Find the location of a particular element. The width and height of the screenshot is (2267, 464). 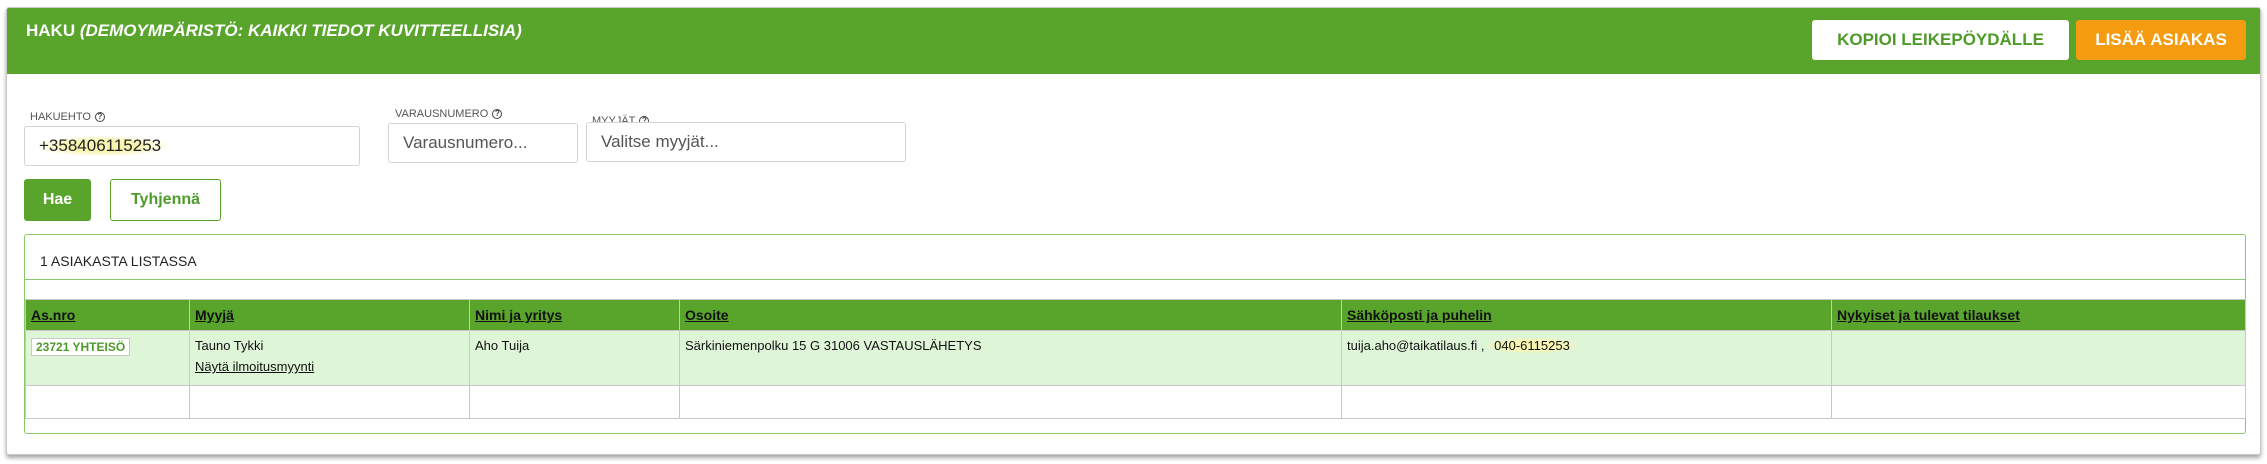

seller-name: Tauno Tykki is located at coordinates (229, 345).